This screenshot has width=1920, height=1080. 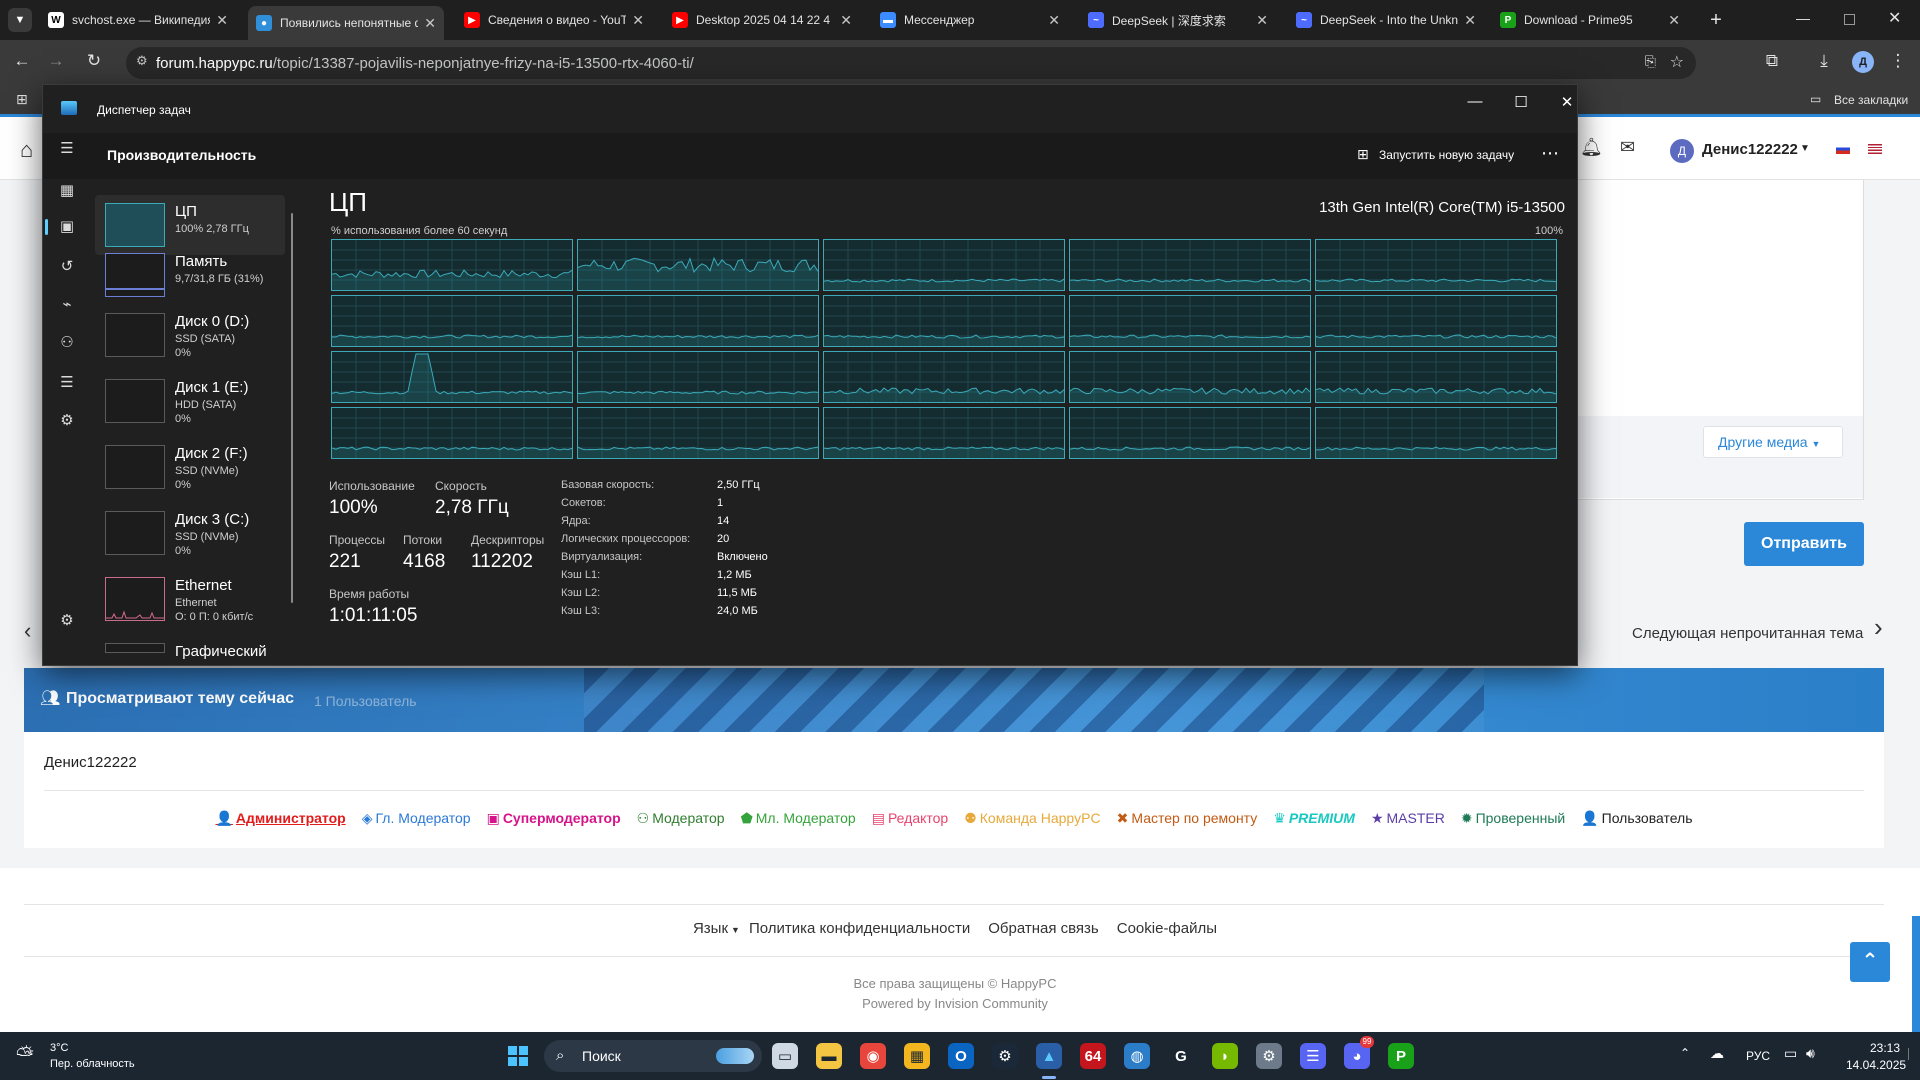 I want to click on logitech-icon: G, so click(x=1181, y=1056).